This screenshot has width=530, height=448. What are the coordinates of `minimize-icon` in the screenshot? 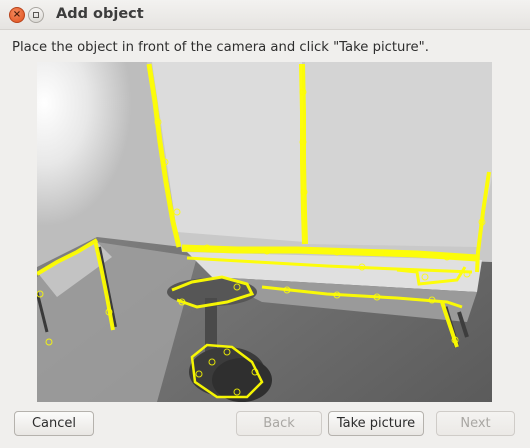 It's located at (36, 15).